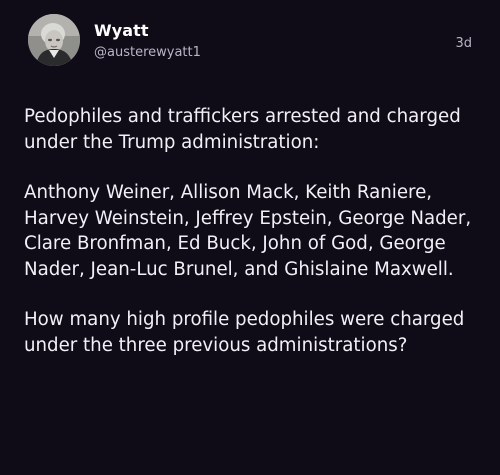 Image resolution: width=500 pixels, height=475 pixels. I want to click on author-name: Wyatt, so click(121, 30).